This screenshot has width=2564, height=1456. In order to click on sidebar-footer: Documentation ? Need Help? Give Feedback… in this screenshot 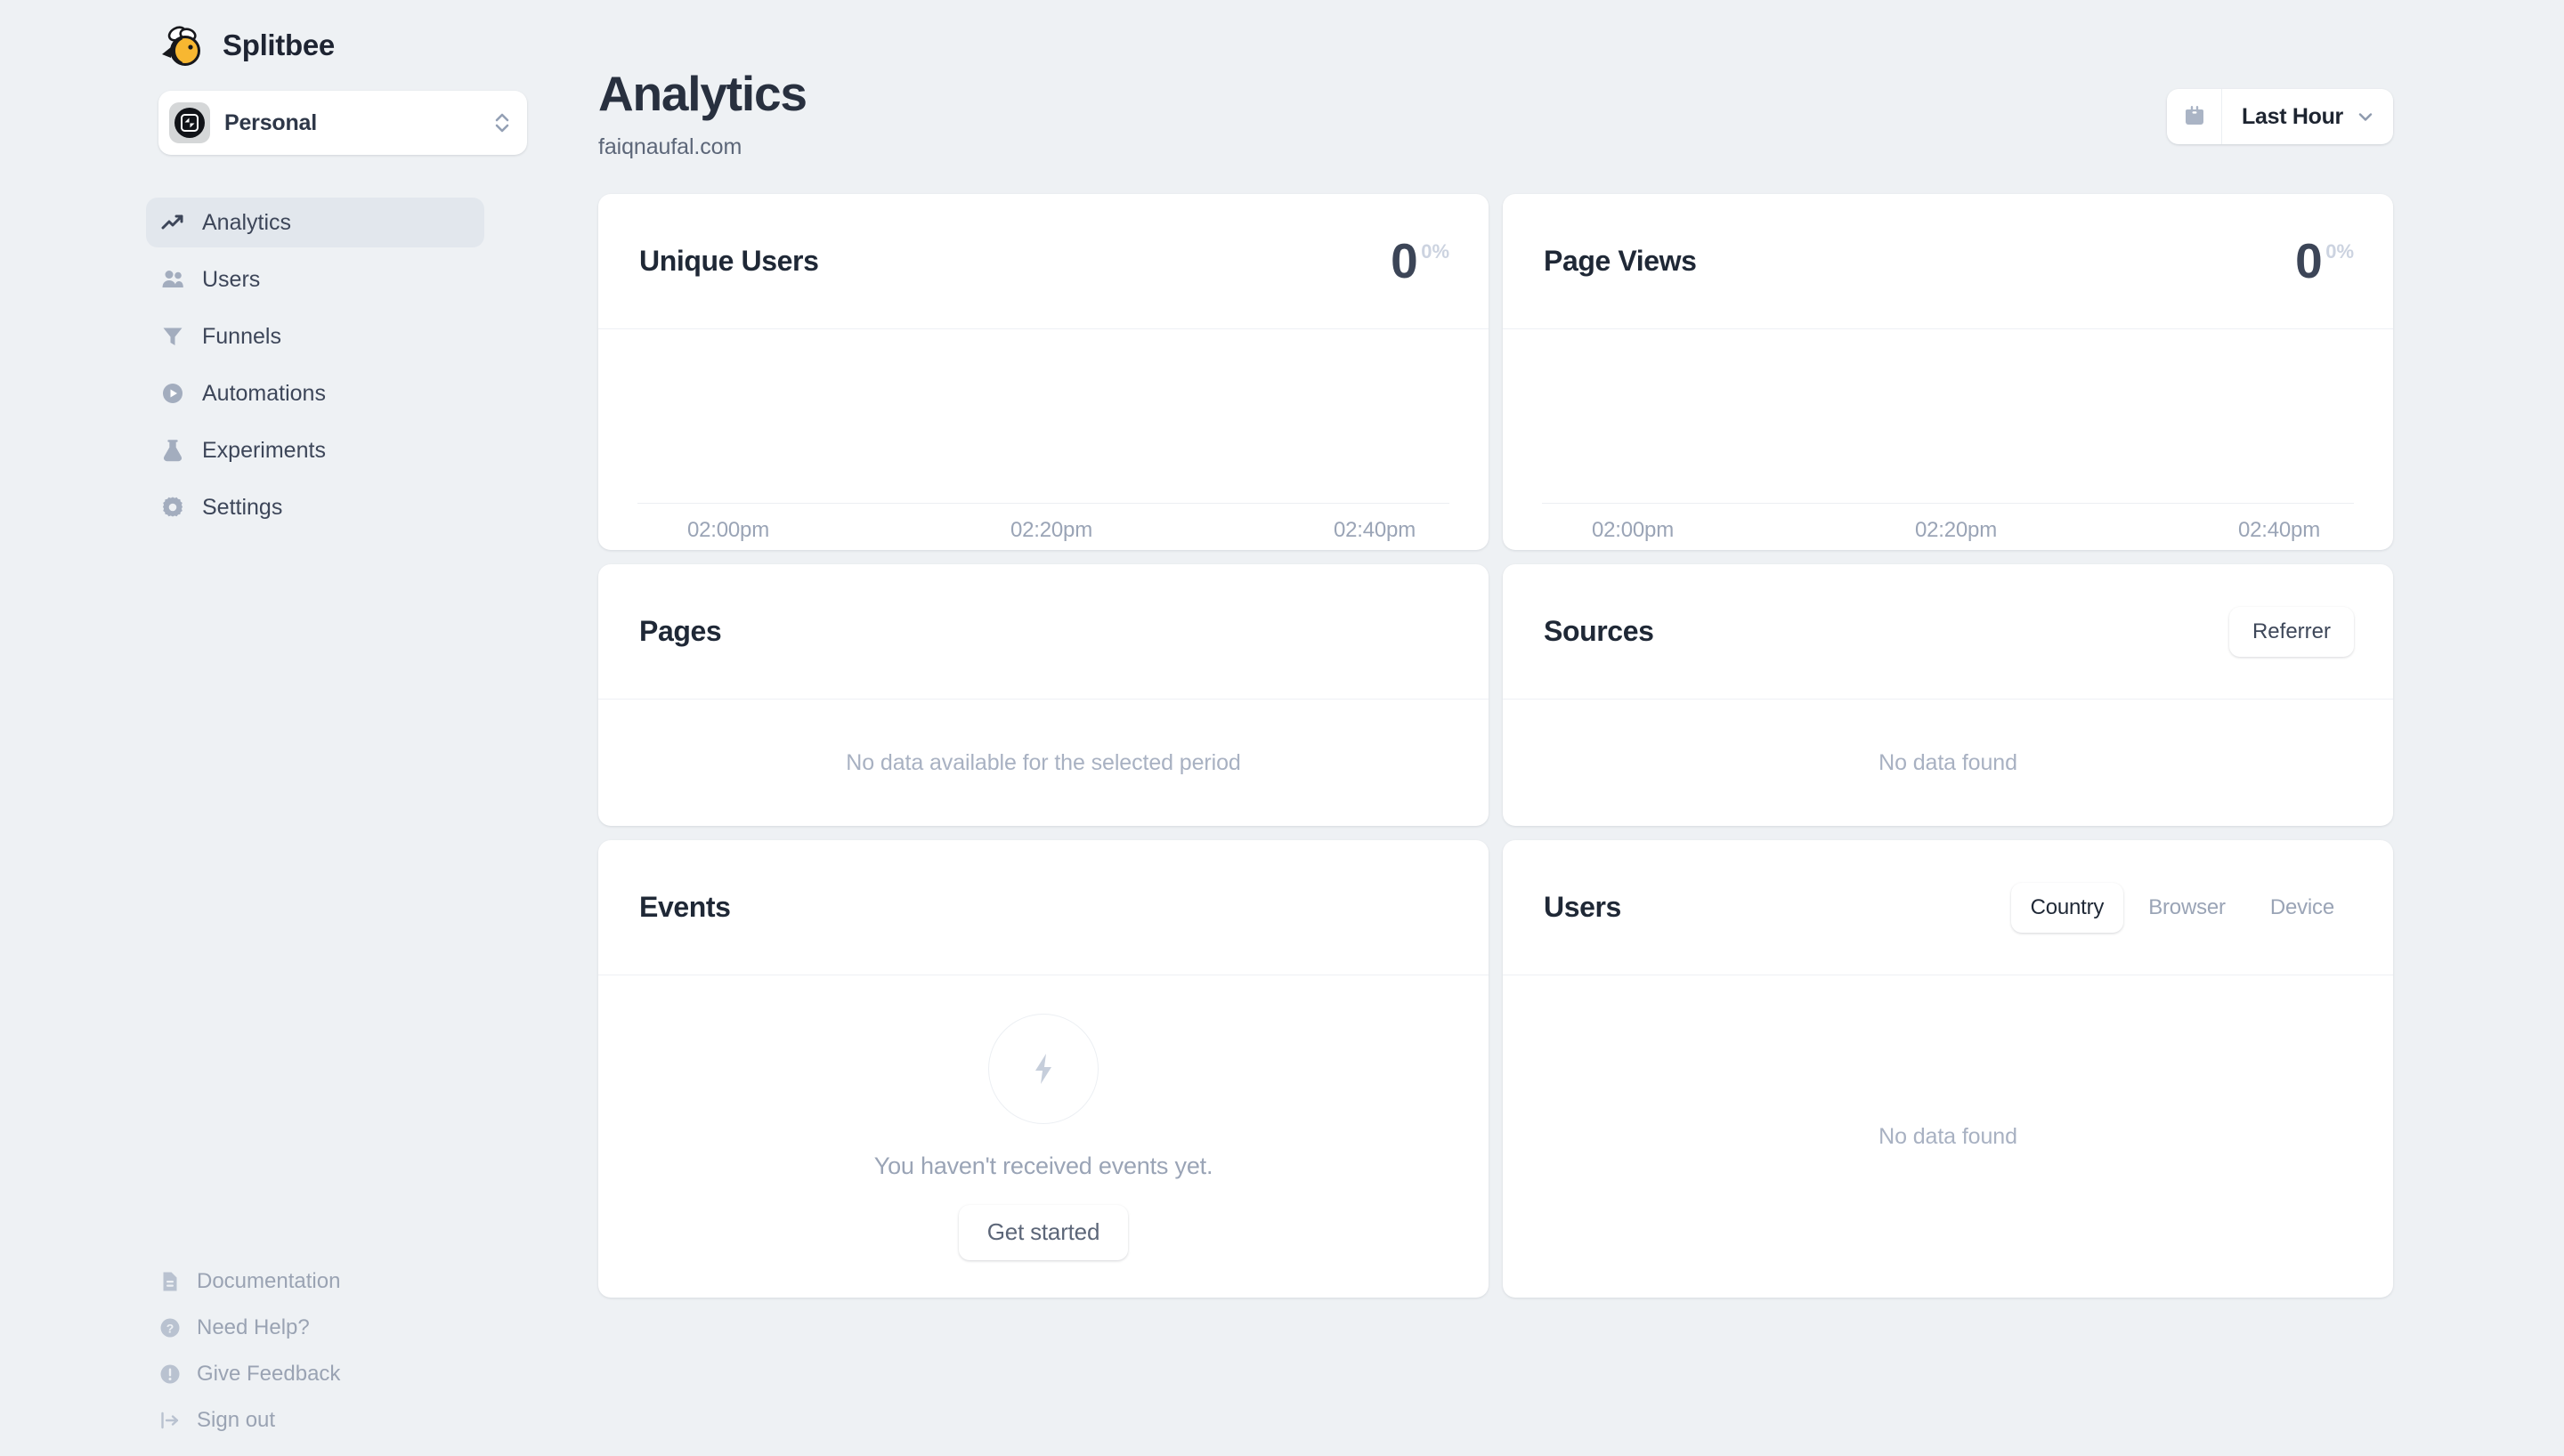, I will do `click(249, 1351)`.